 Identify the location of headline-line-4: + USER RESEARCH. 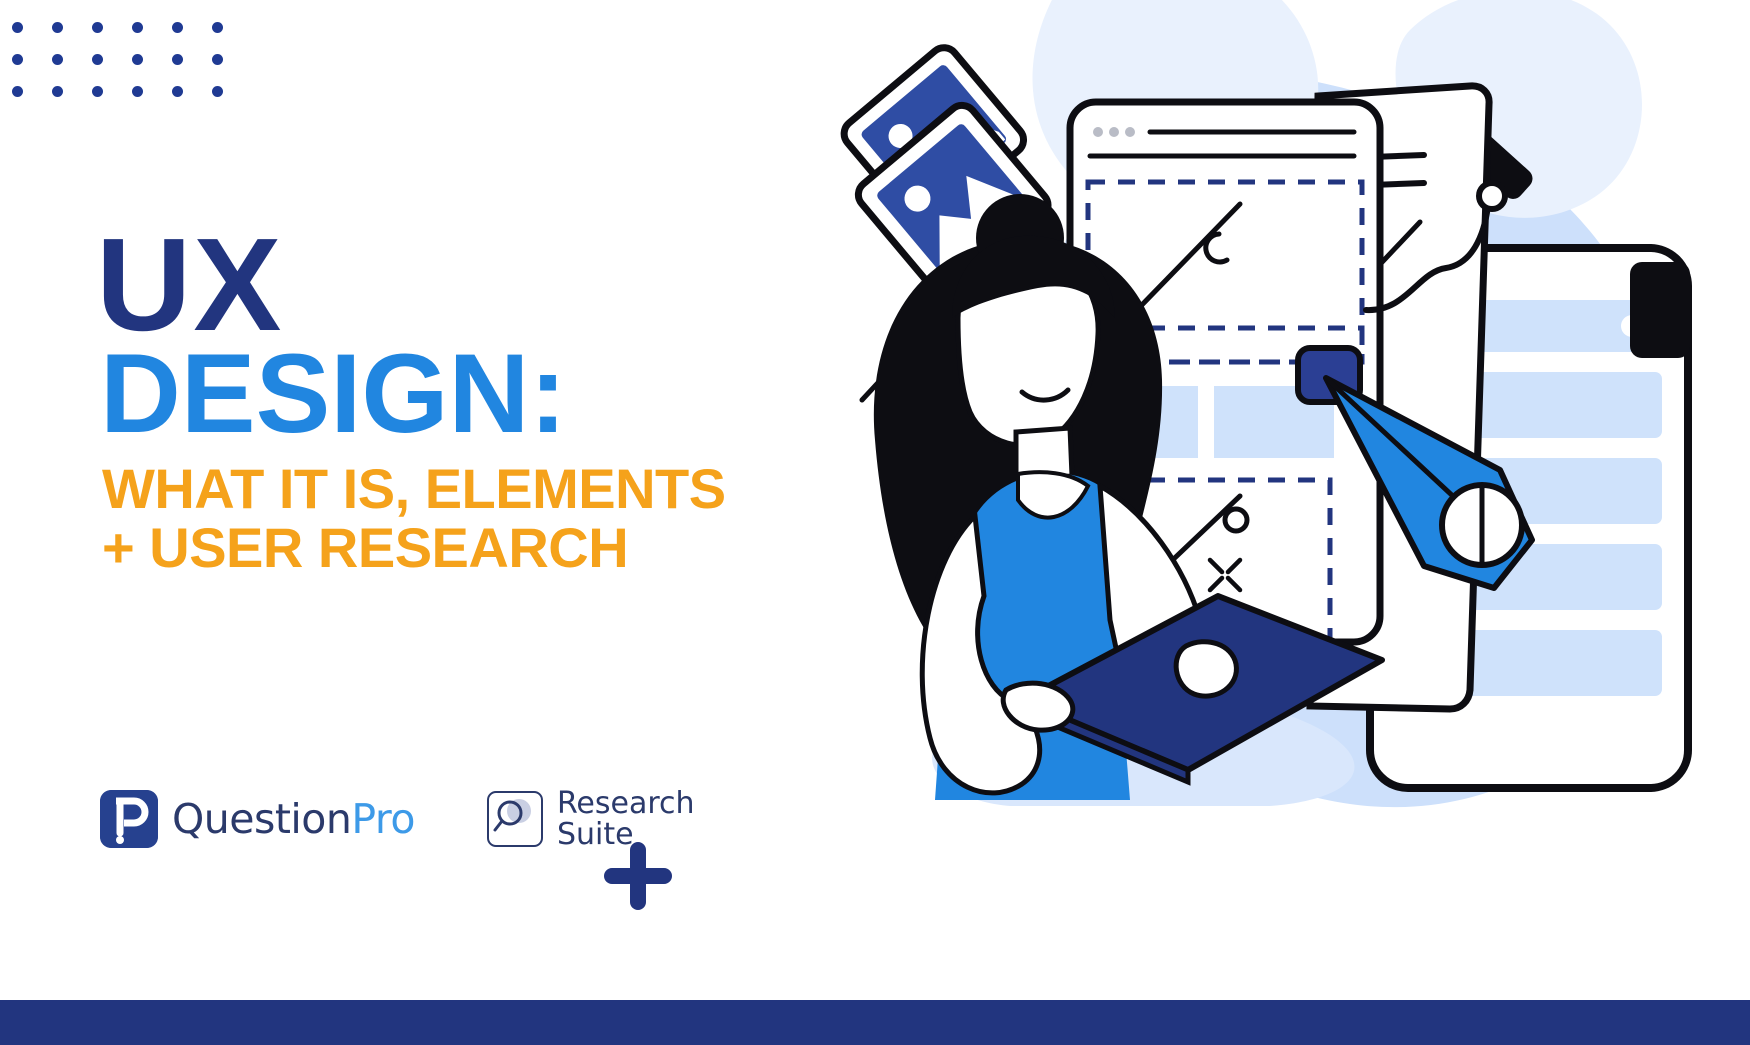
(365, 547).